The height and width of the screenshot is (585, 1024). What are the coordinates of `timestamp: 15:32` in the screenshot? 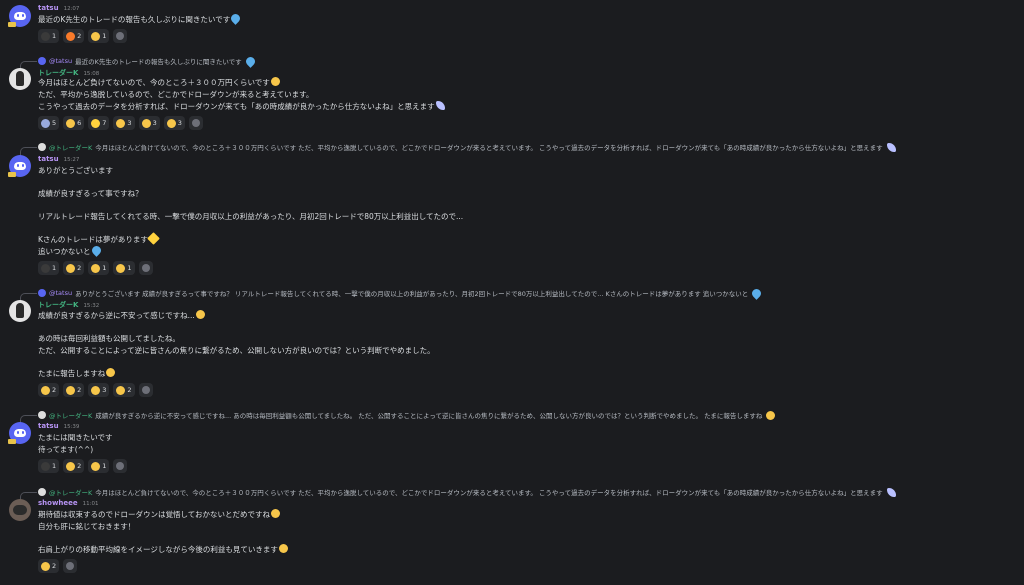 It's located at (91, 306).